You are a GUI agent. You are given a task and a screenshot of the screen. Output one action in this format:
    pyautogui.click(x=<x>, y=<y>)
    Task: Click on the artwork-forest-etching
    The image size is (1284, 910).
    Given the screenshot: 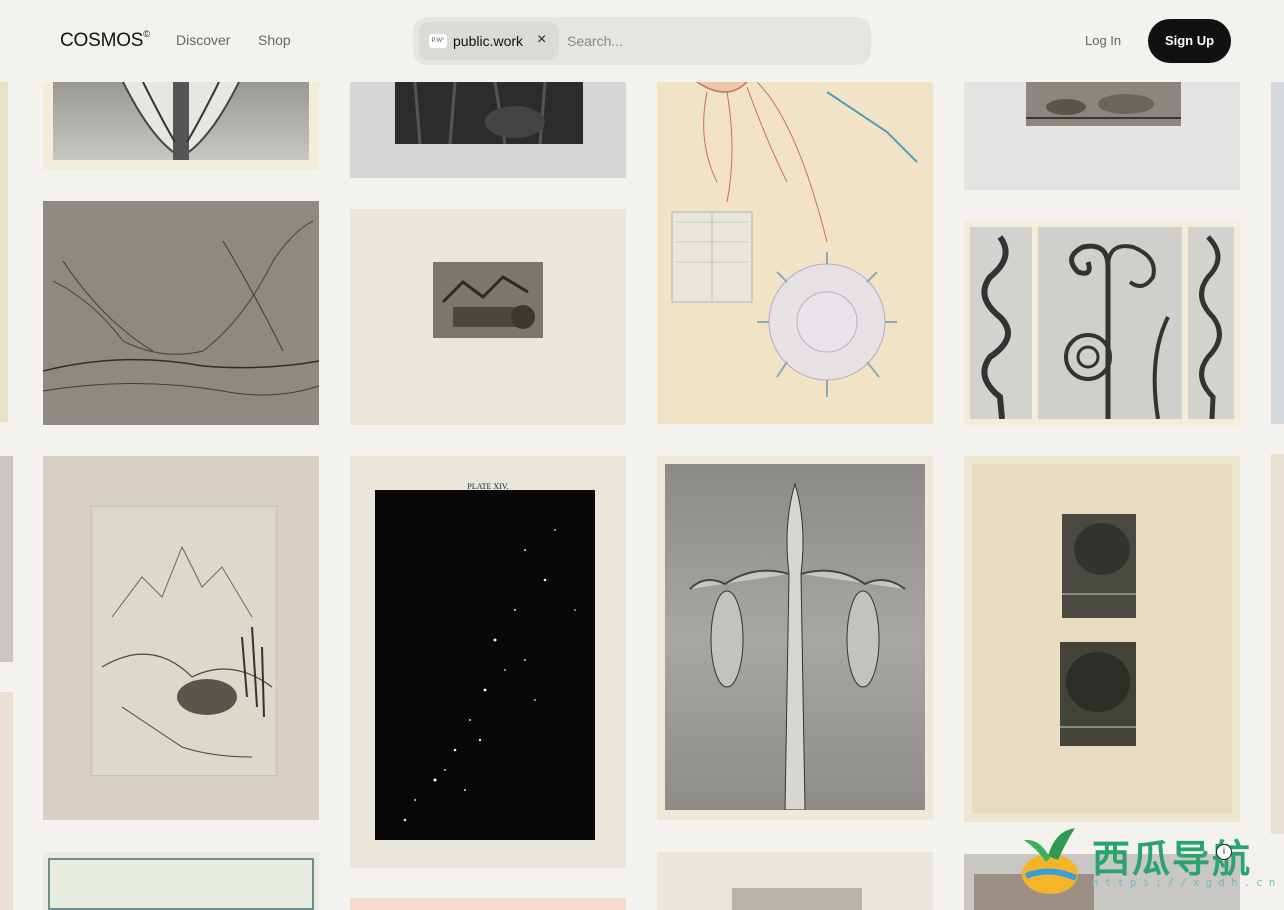 What is the action you would take?
    pyautogui.click(x=488, y=130)
    